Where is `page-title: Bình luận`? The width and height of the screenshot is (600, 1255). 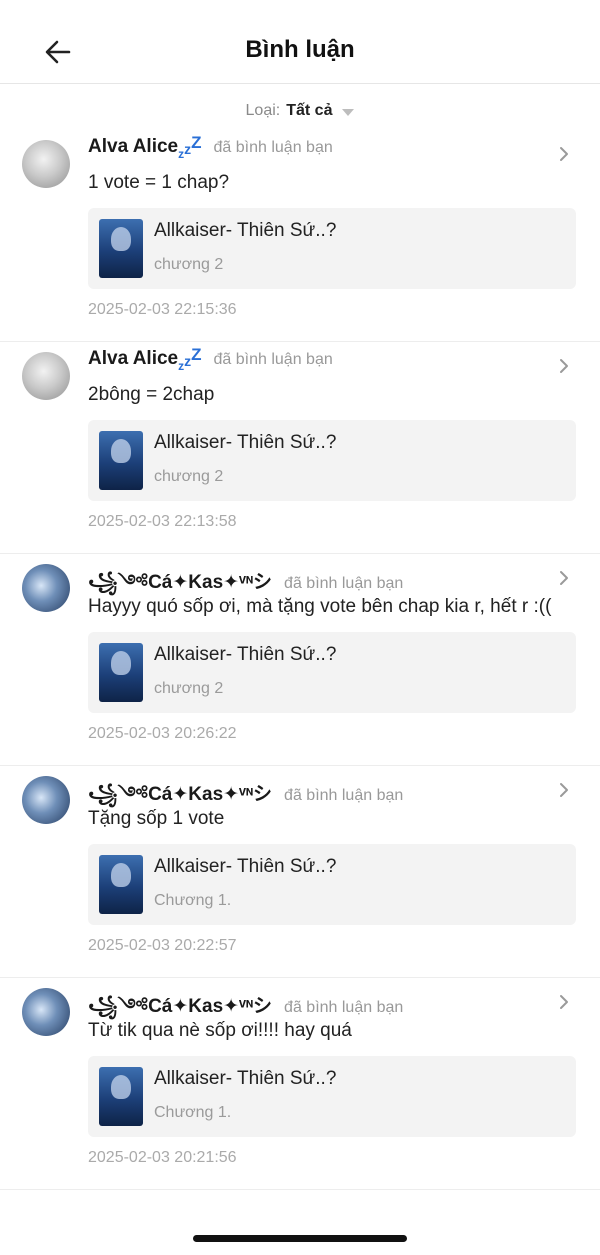 page-title: Bình luận is located at coordinates (300, 49).